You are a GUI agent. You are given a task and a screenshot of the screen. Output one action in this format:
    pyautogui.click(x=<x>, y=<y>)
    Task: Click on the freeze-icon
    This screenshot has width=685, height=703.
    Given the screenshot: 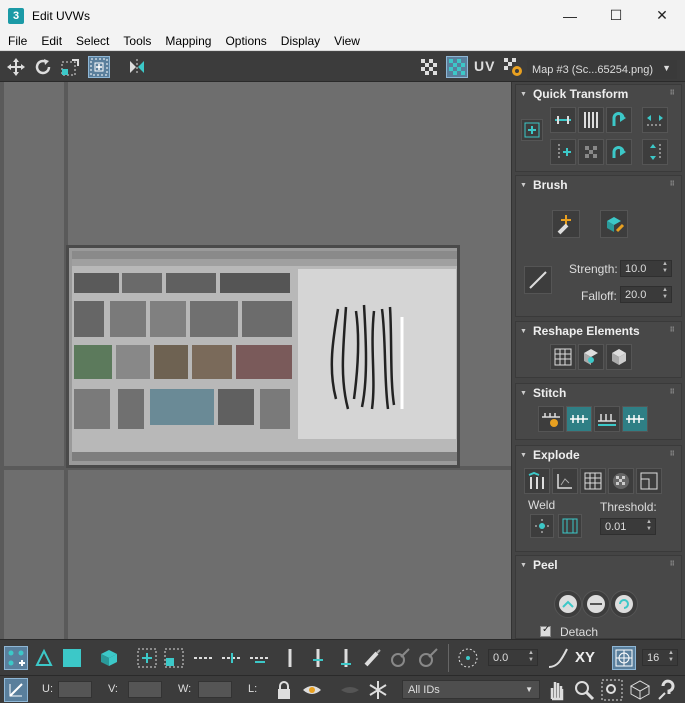 What is the action you would take?
    pyautogui.click(x=378, y=690)
    